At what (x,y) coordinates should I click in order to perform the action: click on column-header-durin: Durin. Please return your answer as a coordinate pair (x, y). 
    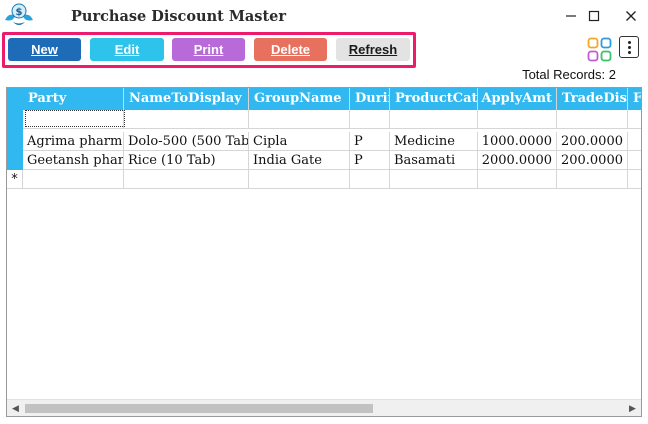
    Looking at the image, I should click on (370, 99).